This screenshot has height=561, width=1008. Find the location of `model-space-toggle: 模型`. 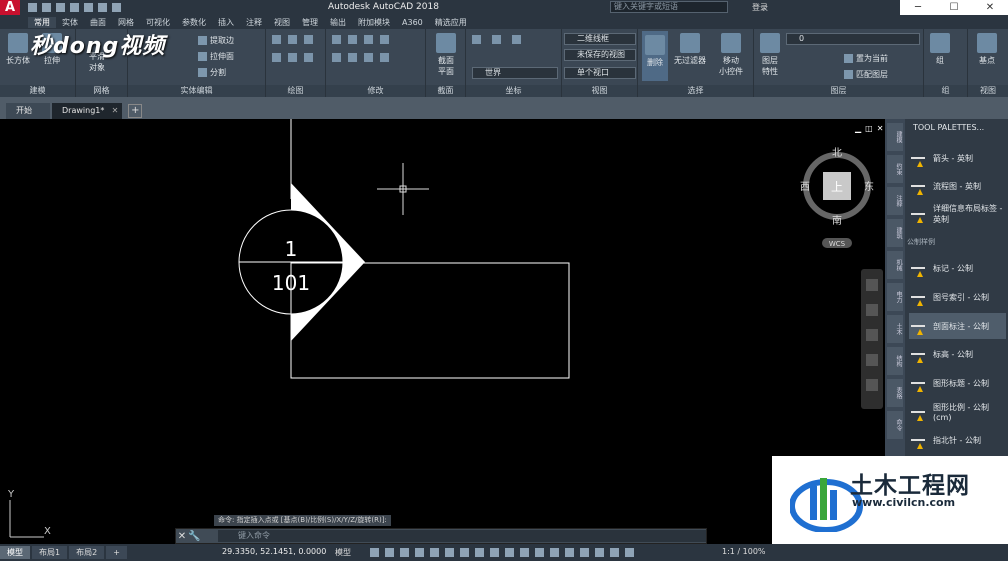

model-space-toggle: 模型 is located at coordinates (343, 552).